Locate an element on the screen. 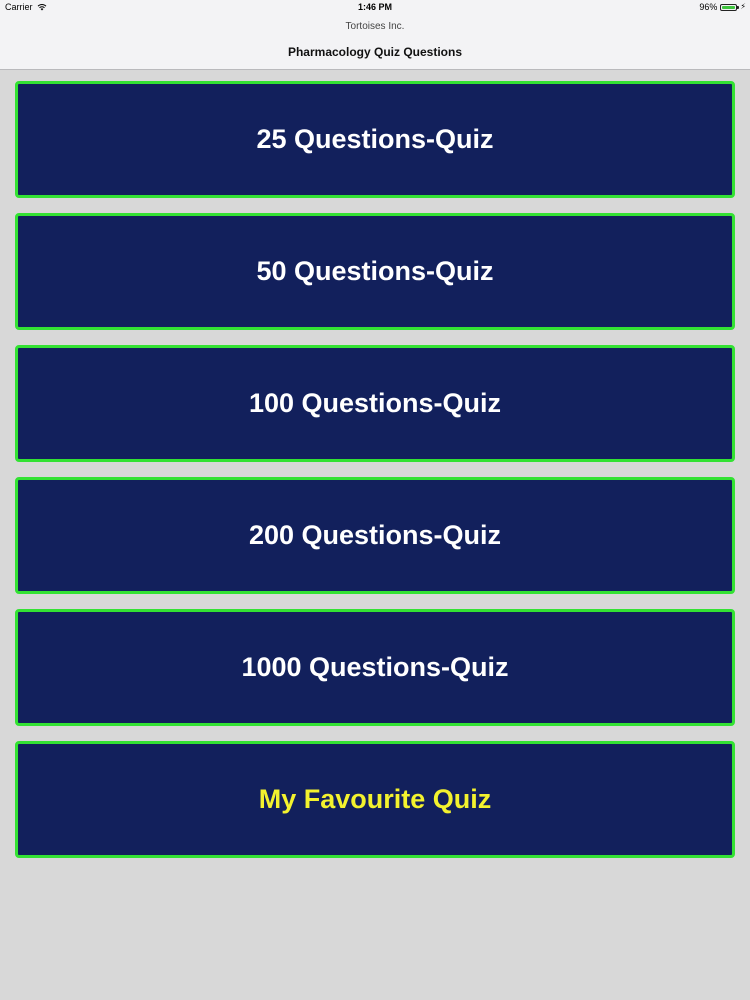  battery-icon is located at coordinates (730, 7).